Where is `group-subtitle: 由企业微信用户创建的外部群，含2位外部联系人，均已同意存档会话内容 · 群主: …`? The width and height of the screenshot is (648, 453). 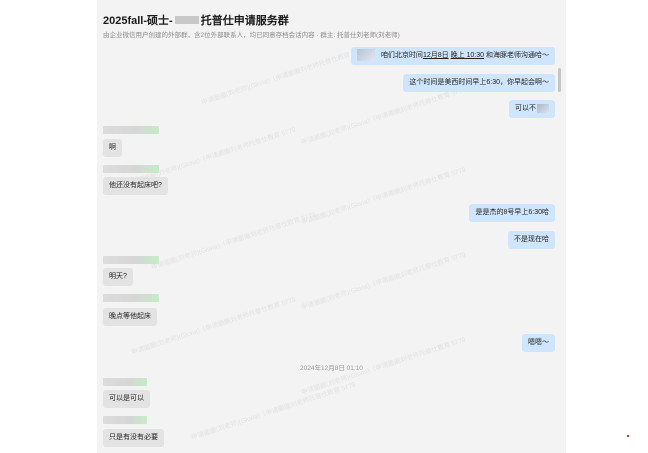
group-subtitle: 由企业微信用户创建的外部群，含2位外部联系人，均已同意存档会话内容 · 群主: … is located at coordinates (251, 35).